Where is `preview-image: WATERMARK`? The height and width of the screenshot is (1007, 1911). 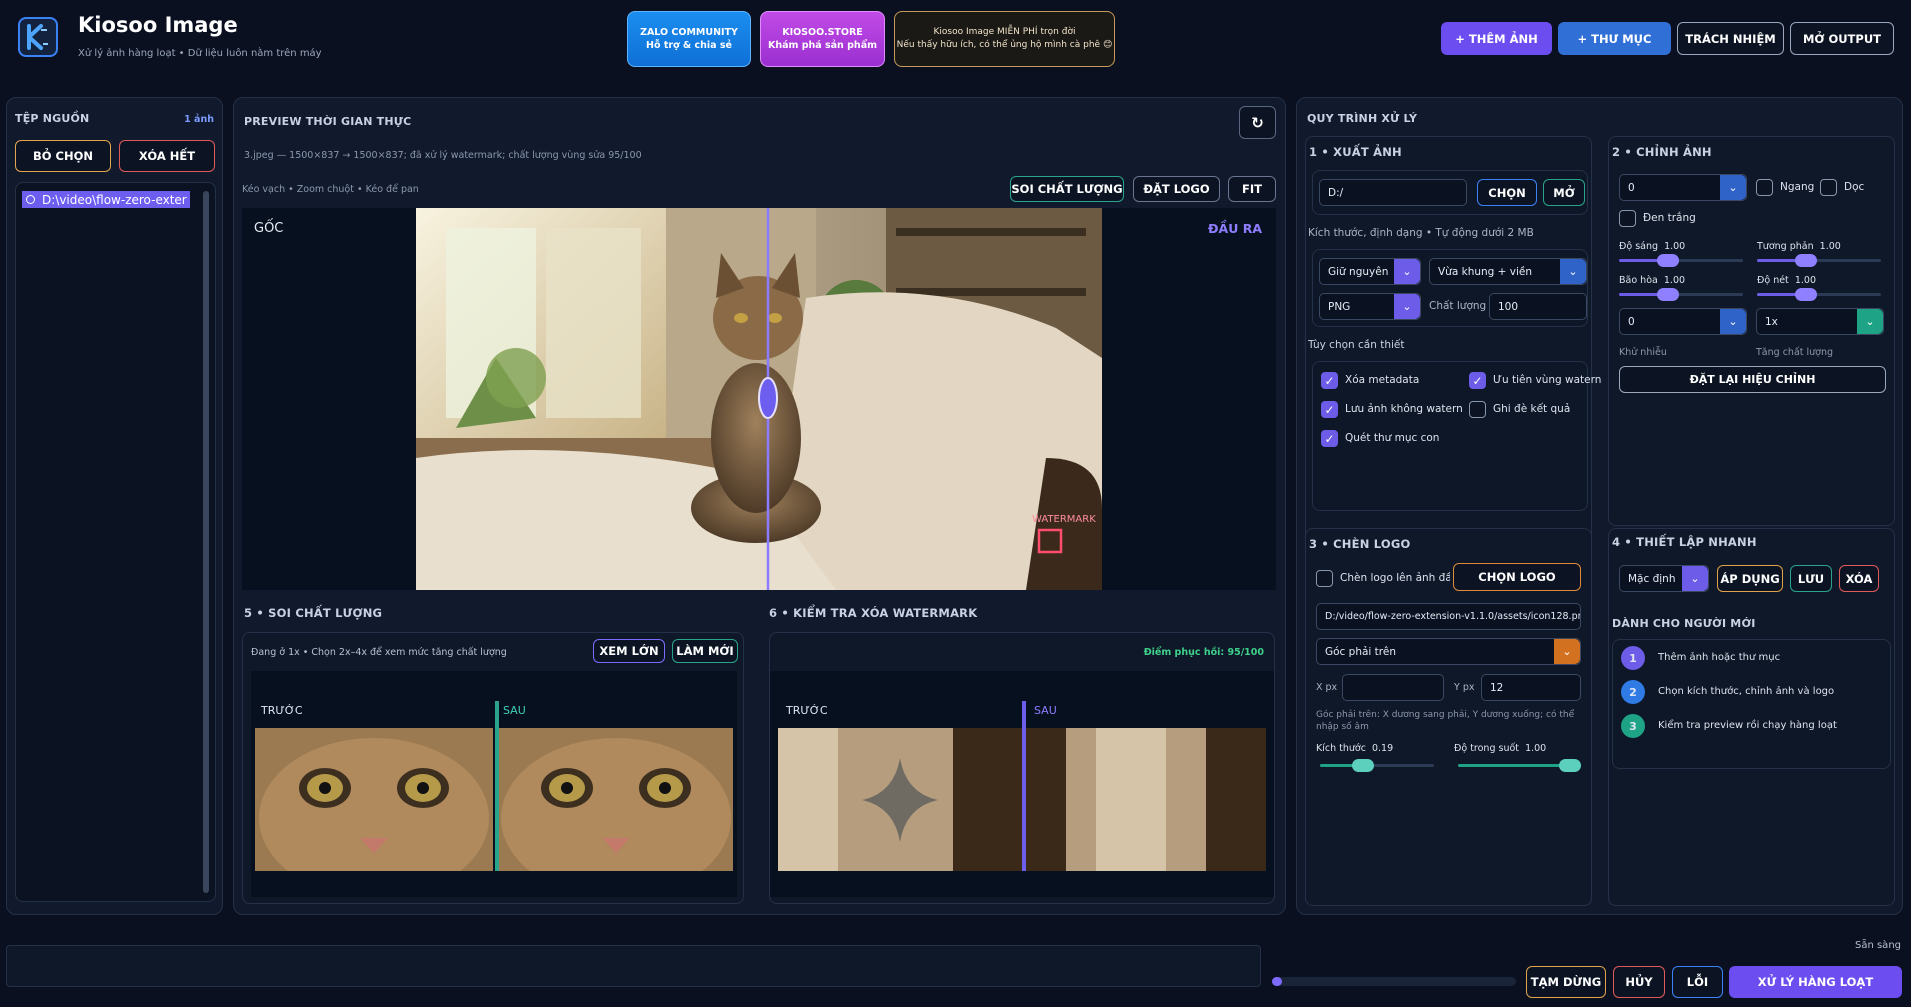
preview-image: WATERMARK is located at coordinates (759, 399).